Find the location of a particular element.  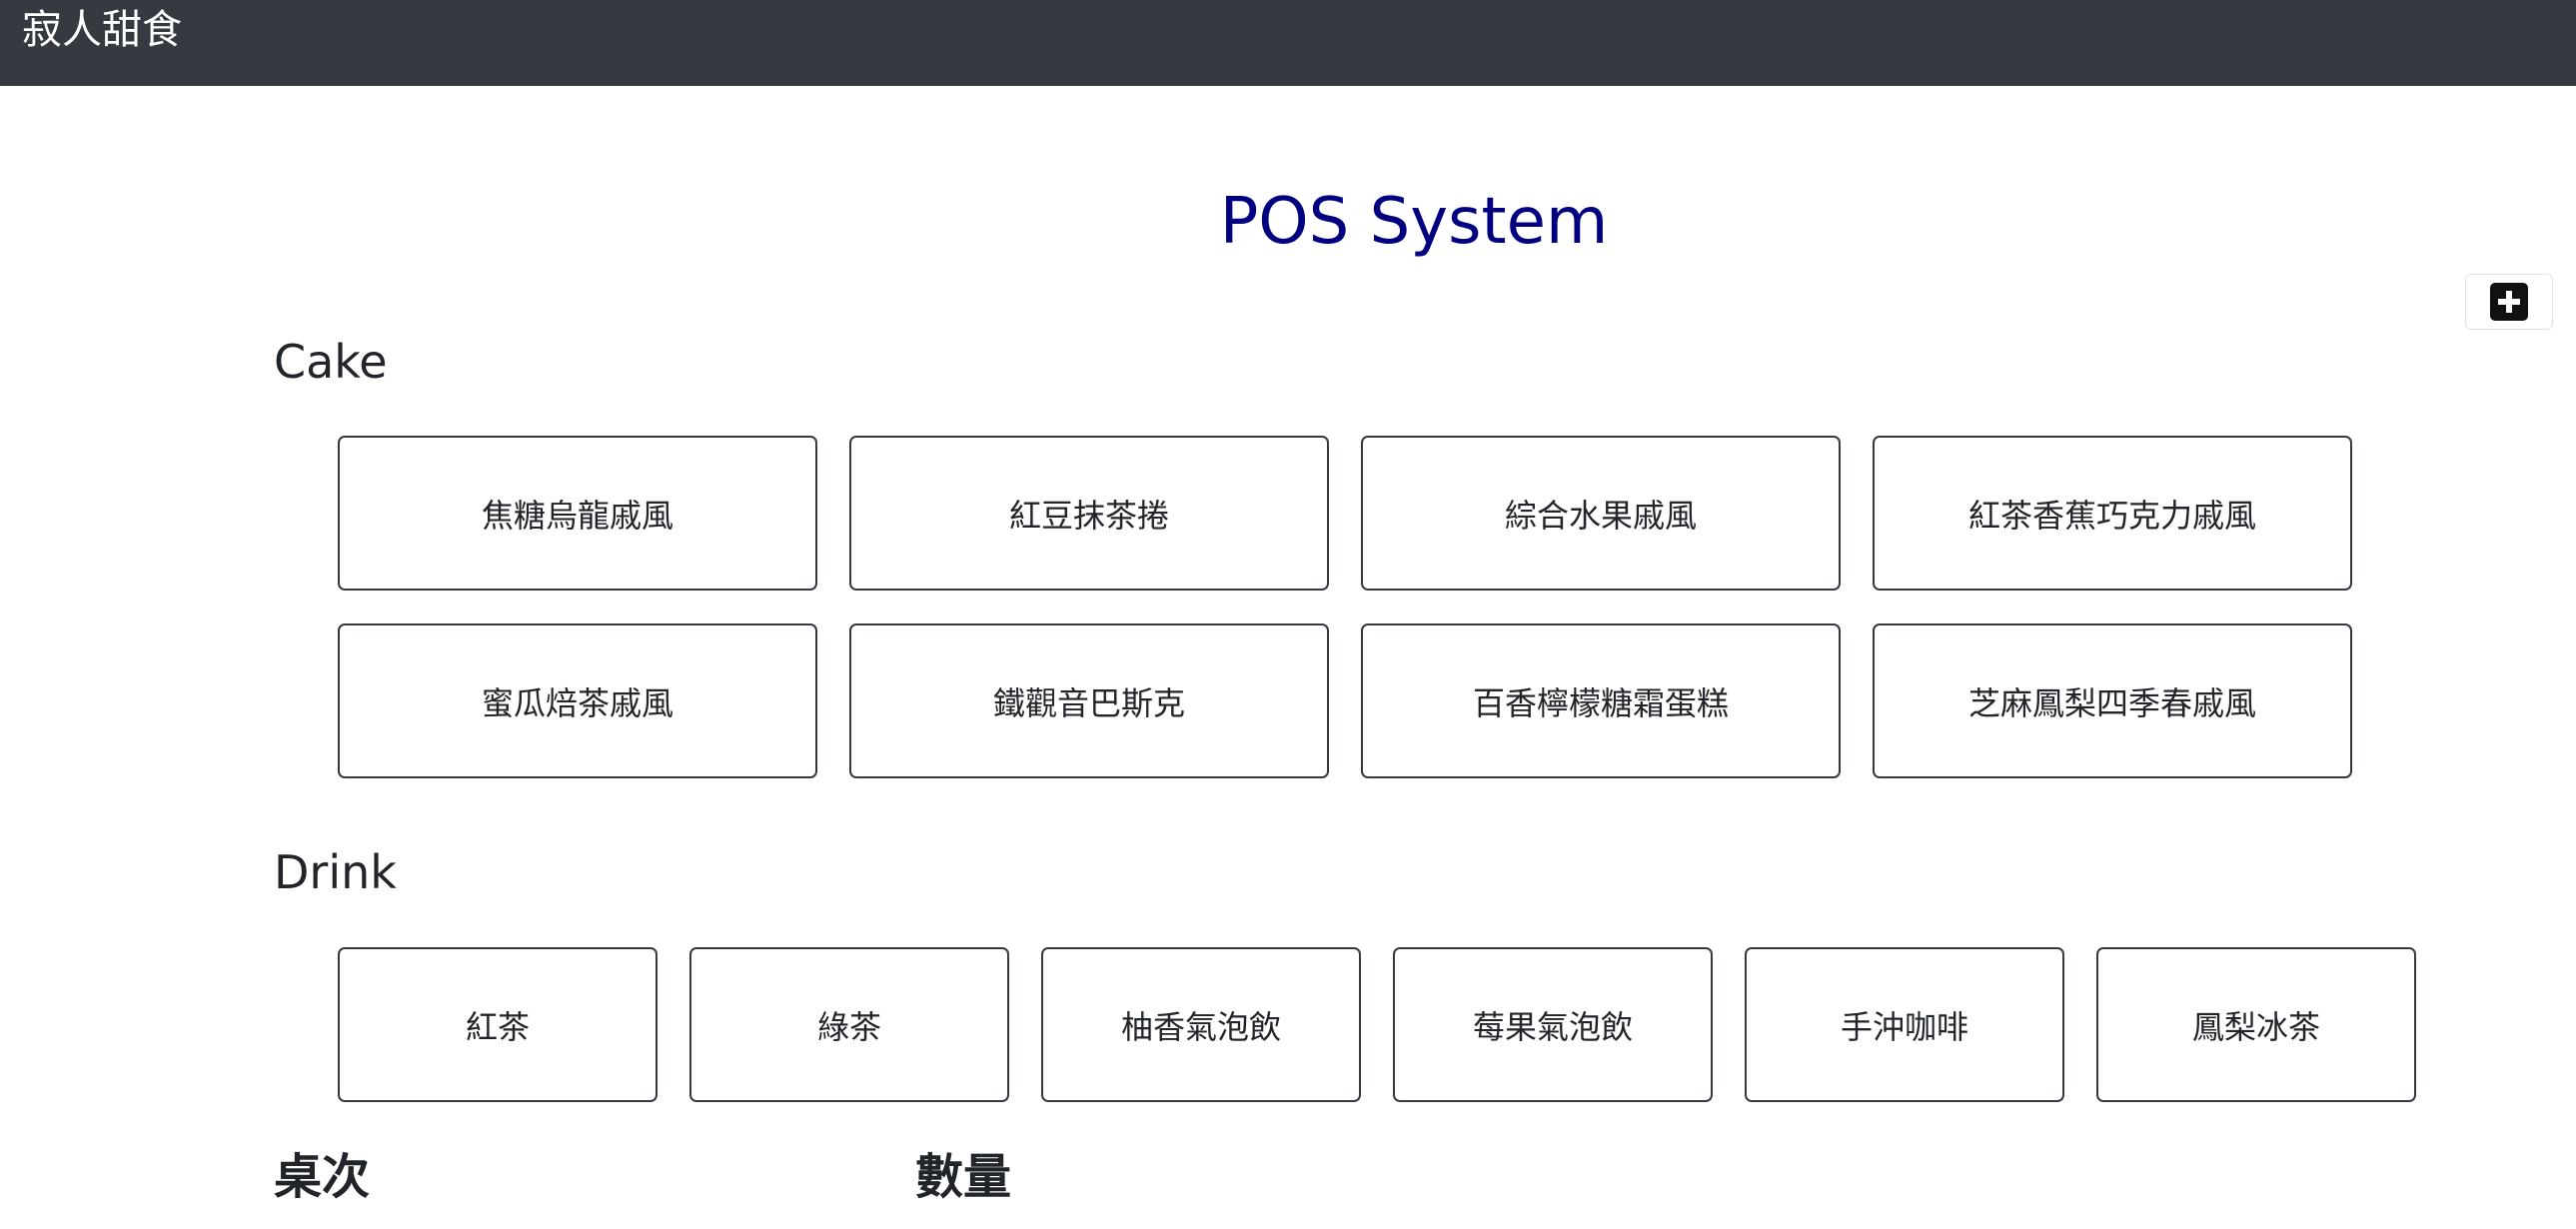

cake-item-button: 蜜瓜焙茶戚風 is located at coordinates (577, 700).